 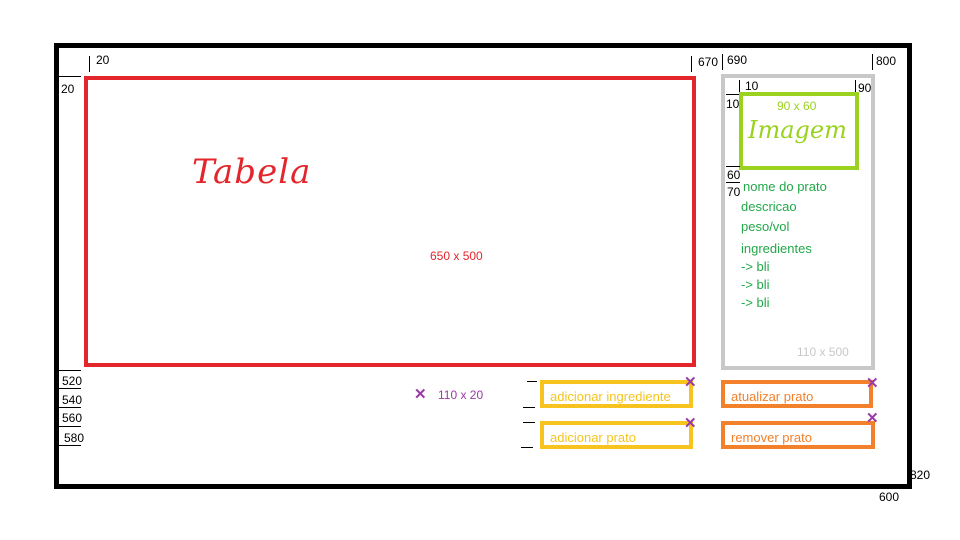 I want to click on remove-dish-button: remover prato, so click(x=798, y=435).